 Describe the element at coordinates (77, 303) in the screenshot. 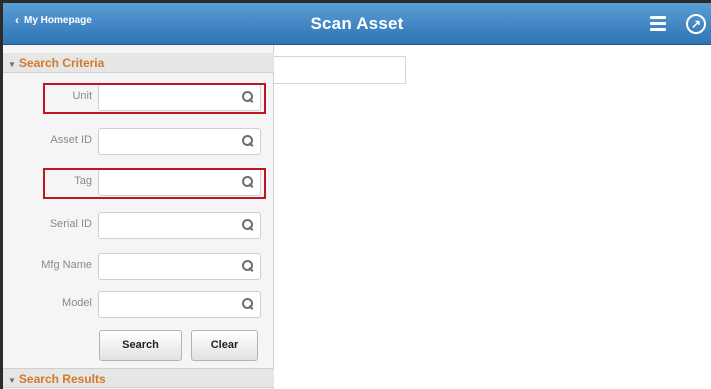

I see `model-label: Model` at that location.